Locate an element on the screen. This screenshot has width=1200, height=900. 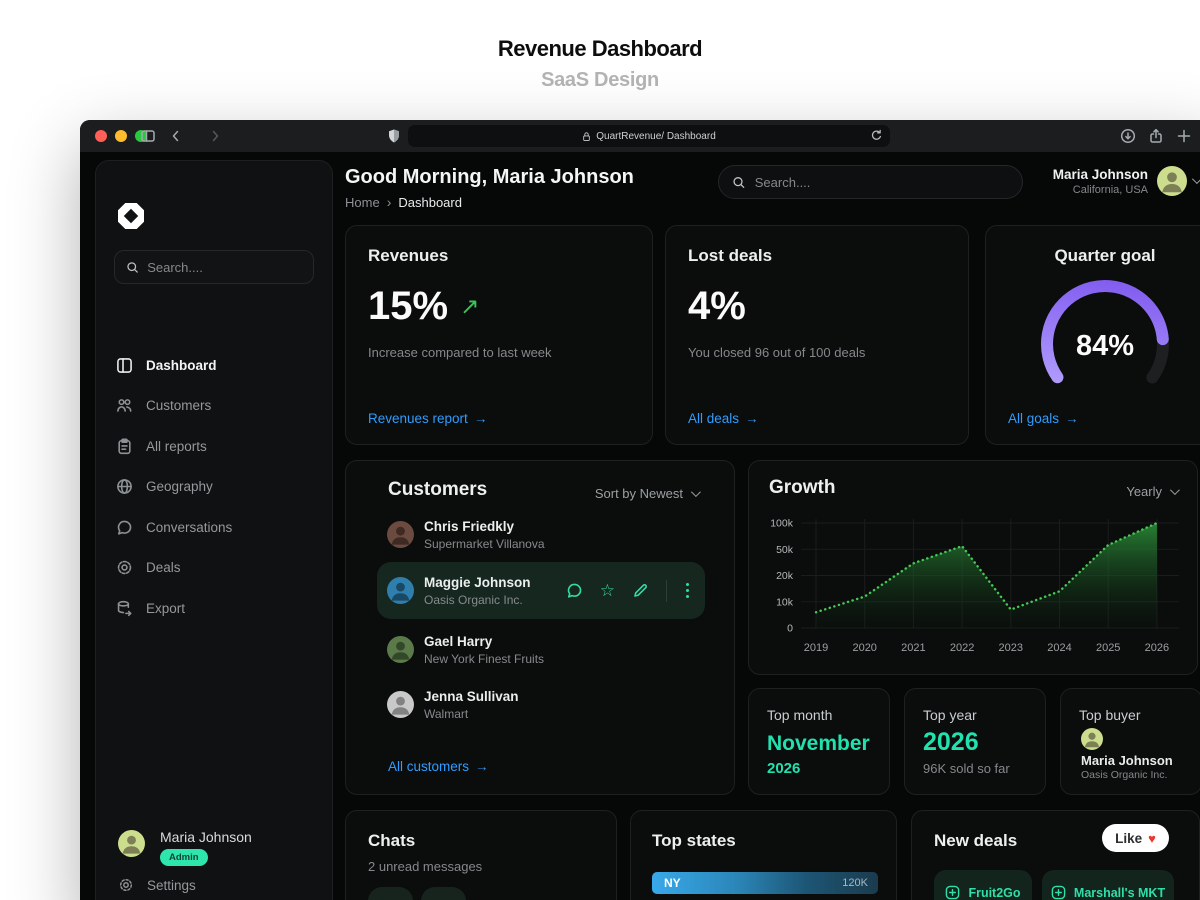
all-customers-link: All customers → is located at coordinates (438, 766).